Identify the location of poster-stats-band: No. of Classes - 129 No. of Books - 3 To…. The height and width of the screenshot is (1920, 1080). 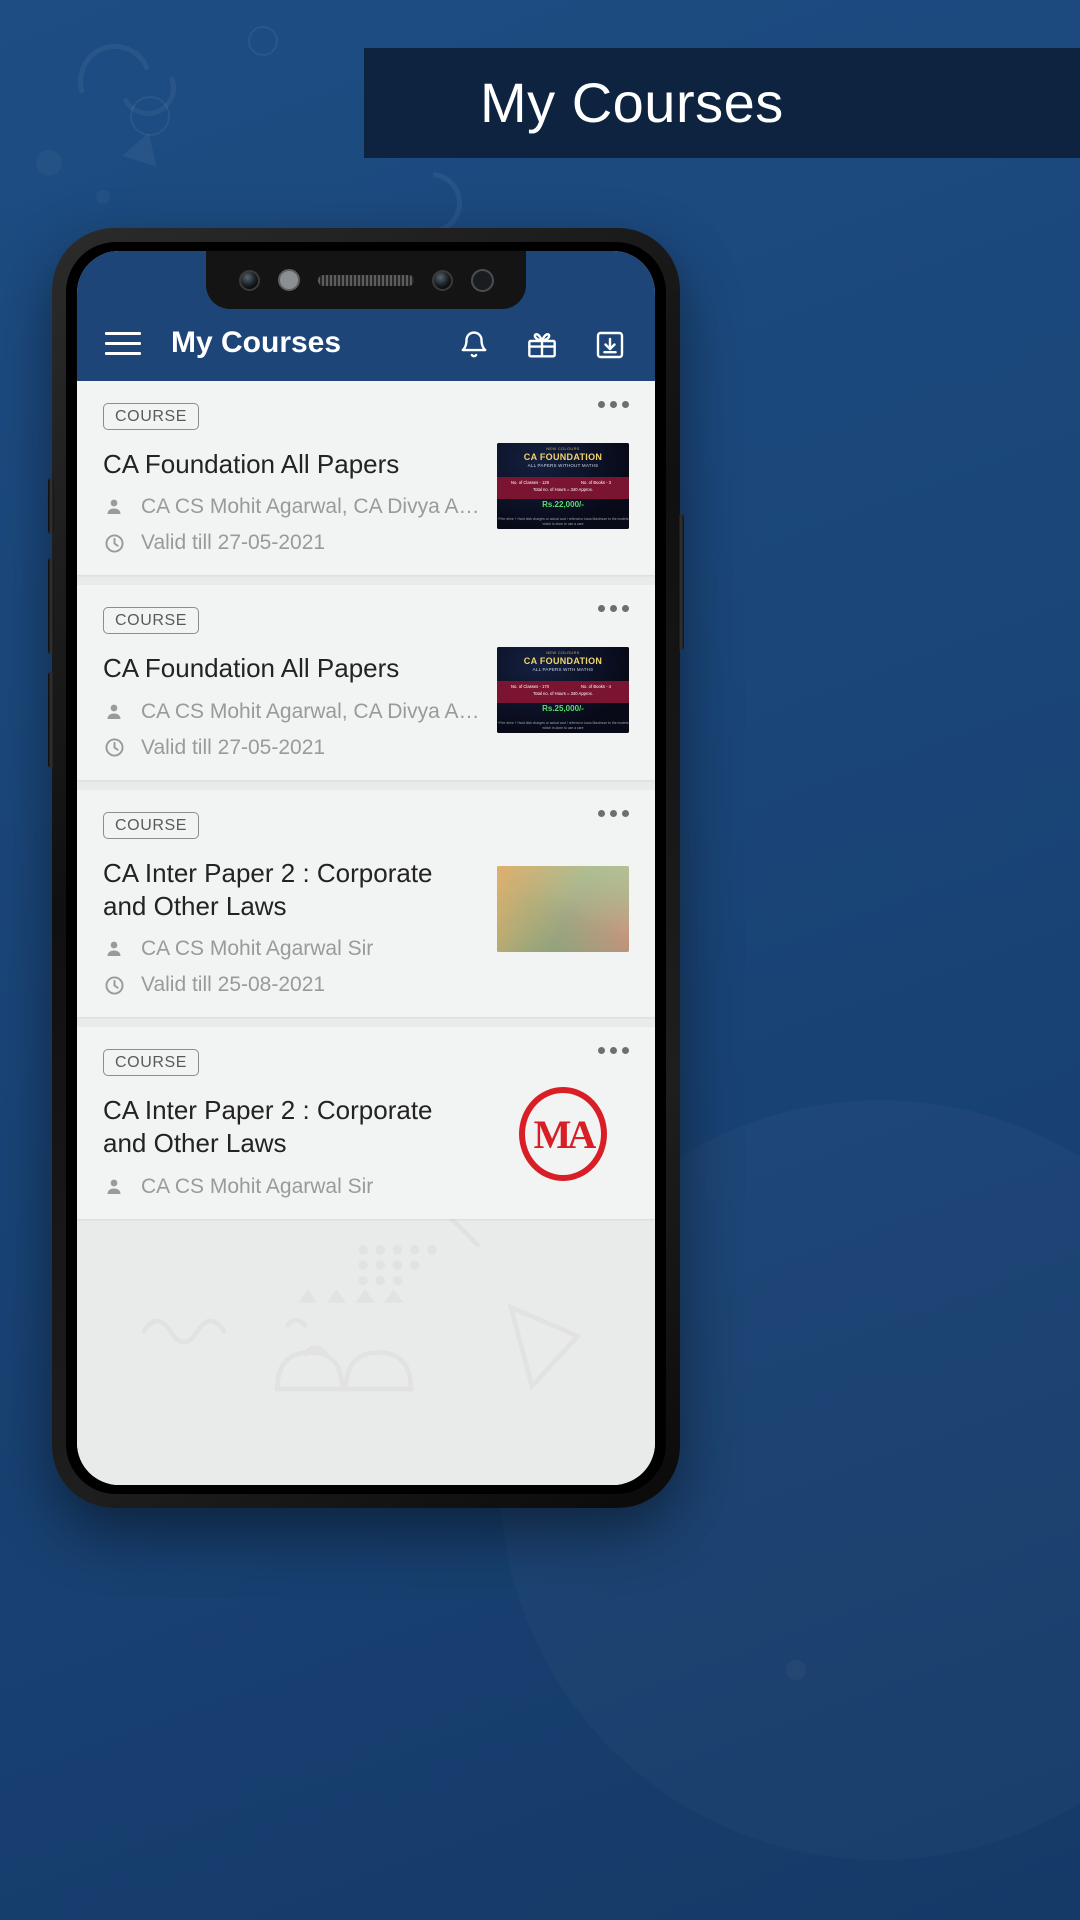
(563, 488).